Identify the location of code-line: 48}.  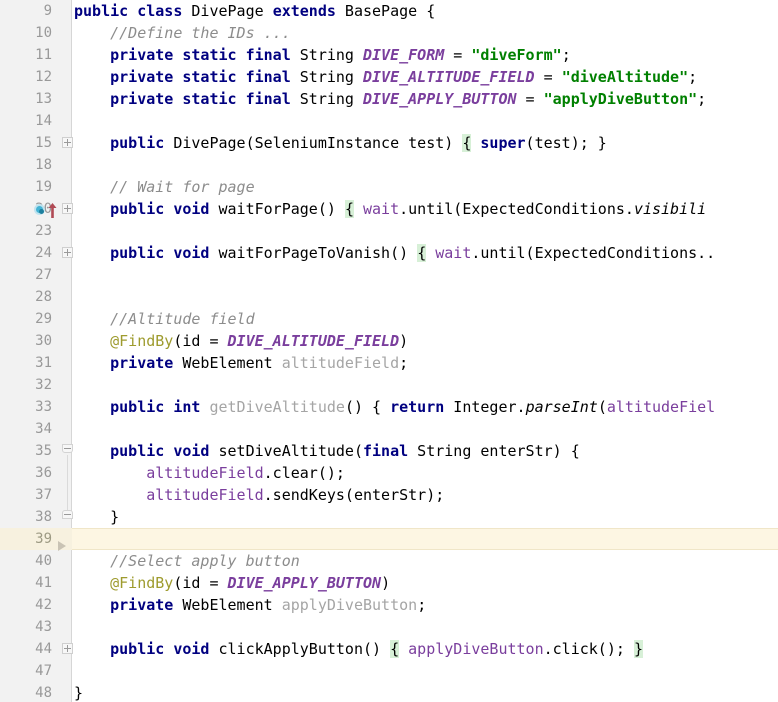
(389, 692).